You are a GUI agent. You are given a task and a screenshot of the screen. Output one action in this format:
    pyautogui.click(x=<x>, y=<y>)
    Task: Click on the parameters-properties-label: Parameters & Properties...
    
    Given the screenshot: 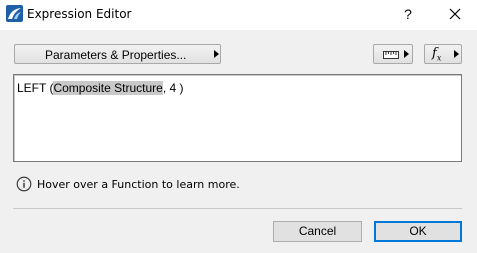 What is the action you would take?
    pyautogui.click(x=116, y=55)
    